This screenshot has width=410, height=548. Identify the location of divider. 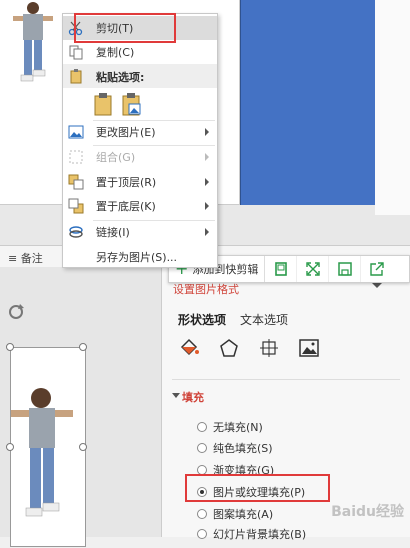
(286, 379).